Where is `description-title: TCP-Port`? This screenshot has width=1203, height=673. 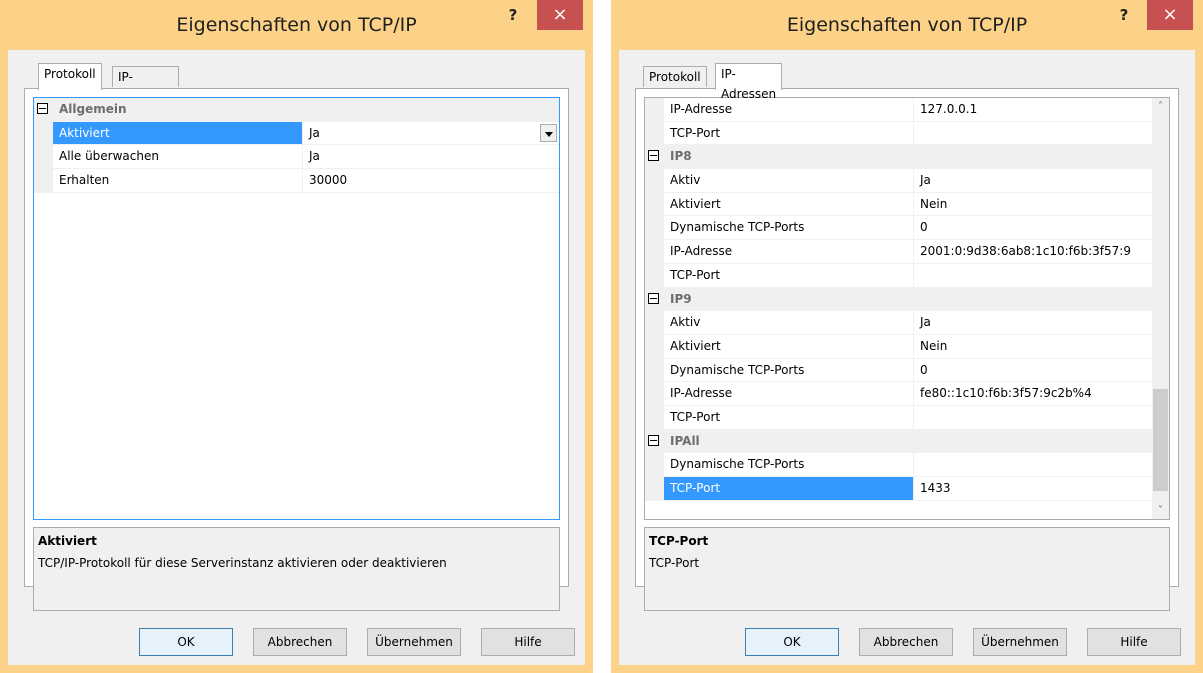
description-title: TCP-Port is located at coordinates (679, 541).